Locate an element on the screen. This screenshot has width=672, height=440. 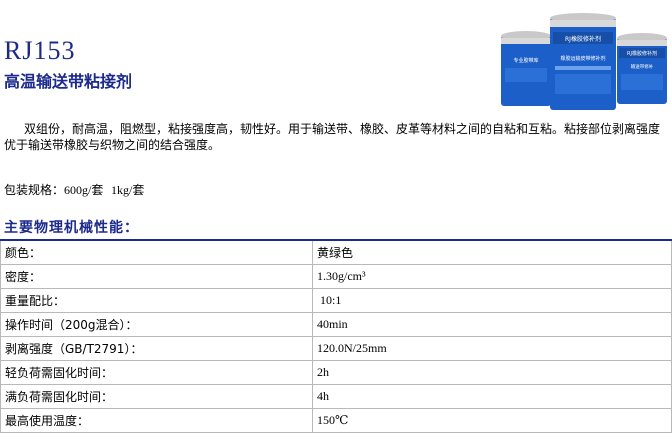
big-can: RJ橡胶修补剂 橡胶运输皮带修补剂 is located at coordinates (583, 61).